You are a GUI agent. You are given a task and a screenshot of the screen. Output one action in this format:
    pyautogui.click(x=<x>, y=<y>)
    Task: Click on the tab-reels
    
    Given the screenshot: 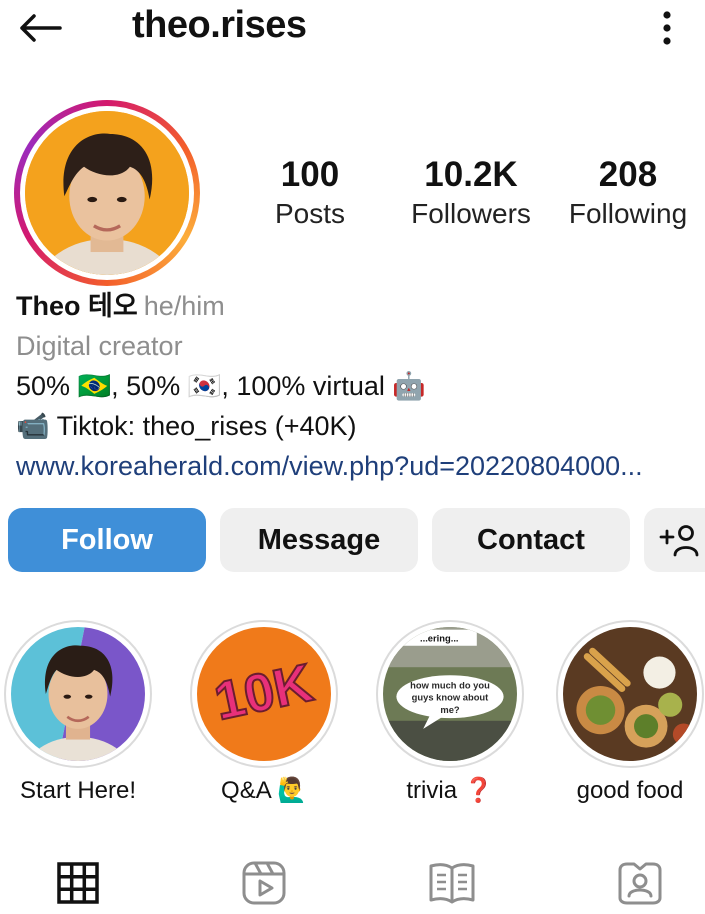 What is the action you would take?
    pyautogui.click(x=264, y=883)
    